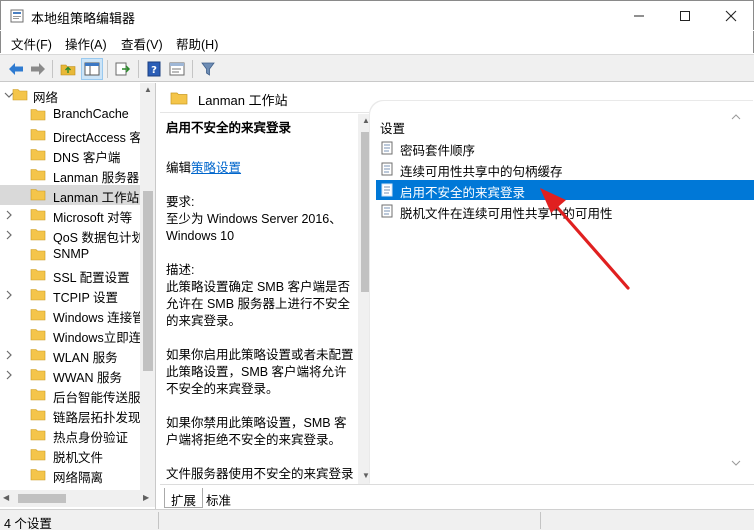 This screenshot has height=530, width=754. I want to click on close-button, so click(731, 16).